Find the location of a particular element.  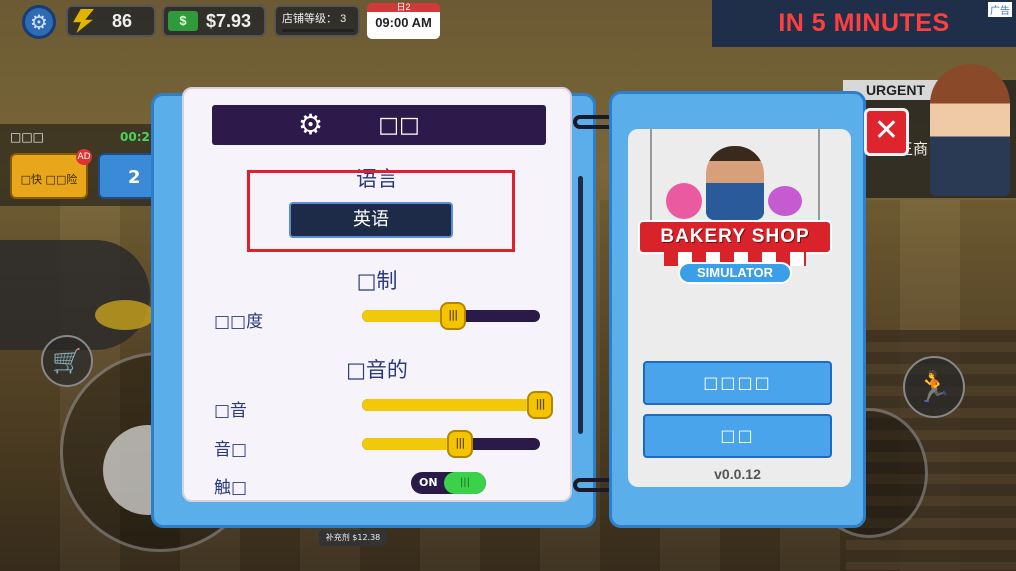

sign-chain-left is located at coordinates (651, 178).